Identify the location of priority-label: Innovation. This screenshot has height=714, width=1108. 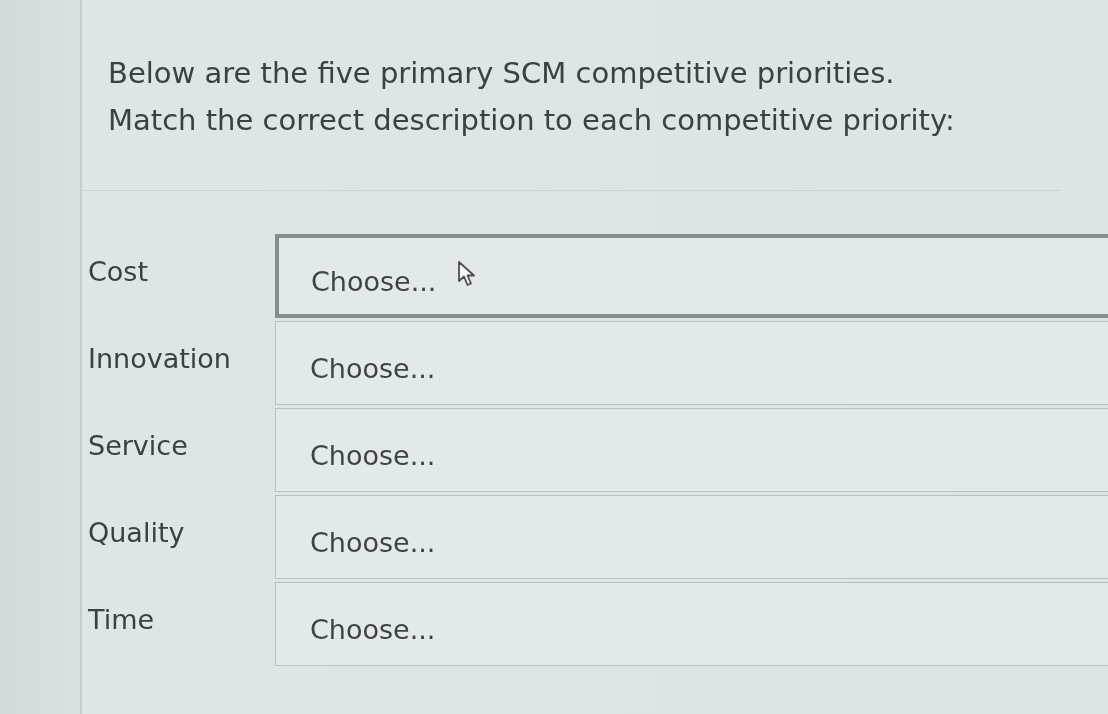
(159, 359).